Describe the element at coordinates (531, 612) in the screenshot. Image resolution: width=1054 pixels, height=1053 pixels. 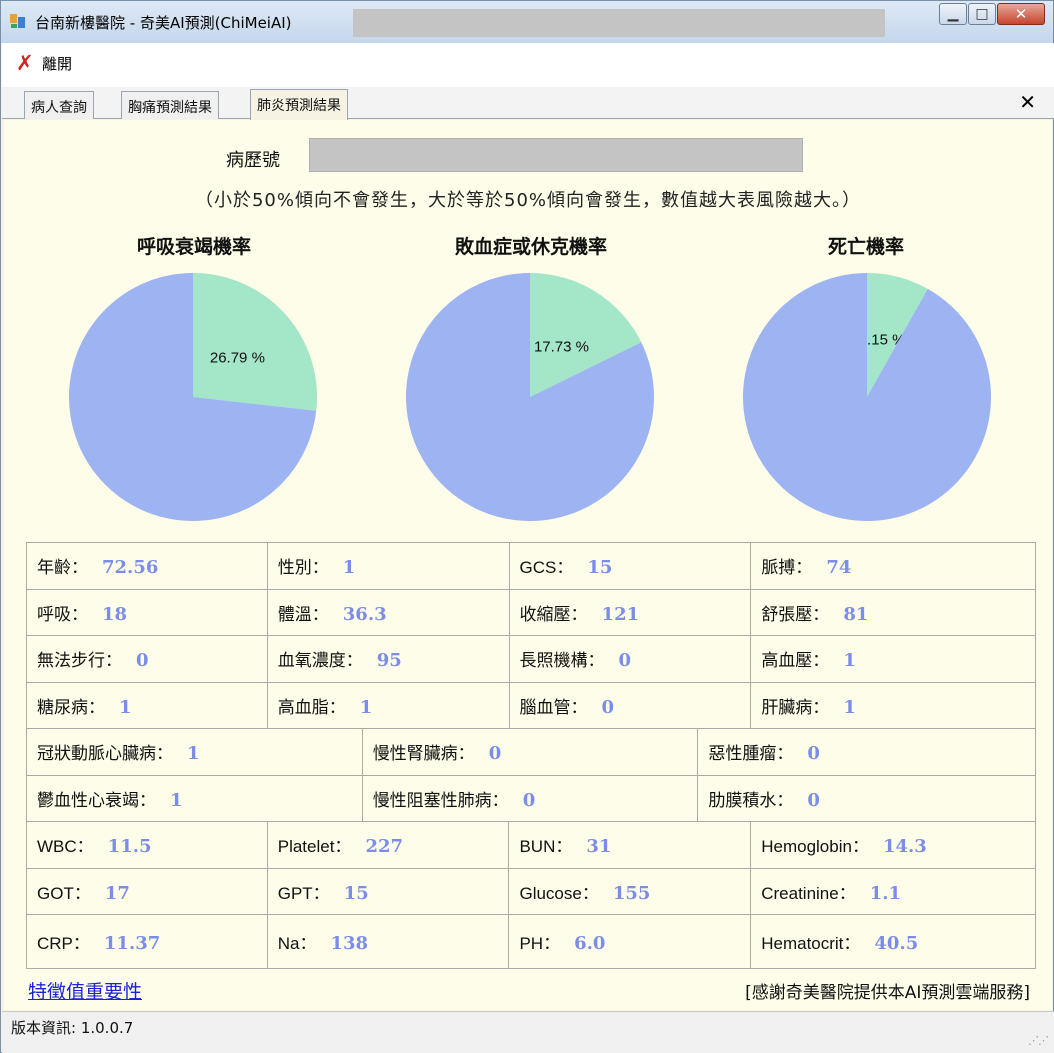
I see `table-row: 呼吸： 18 體溫： 36.3 收縮壓： 121 舒張壓： 81` at that location.